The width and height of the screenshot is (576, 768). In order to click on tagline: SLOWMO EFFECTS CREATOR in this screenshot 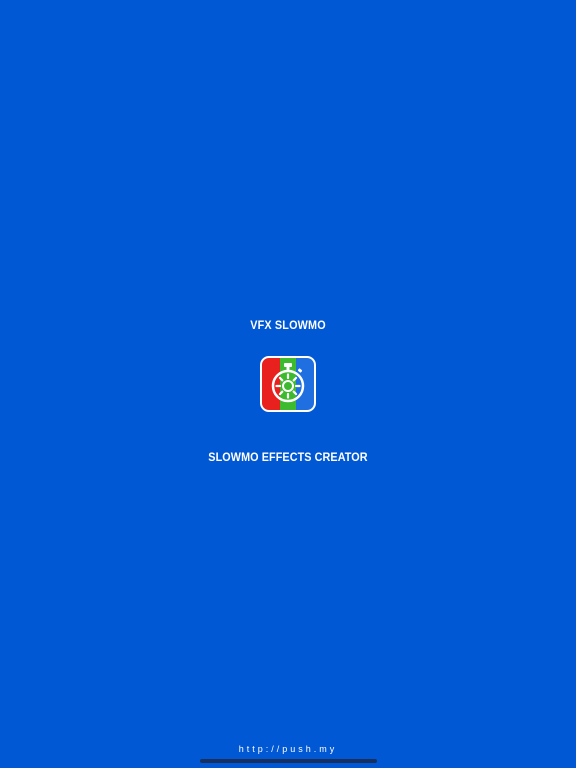, I will do `click(288, 457)`.